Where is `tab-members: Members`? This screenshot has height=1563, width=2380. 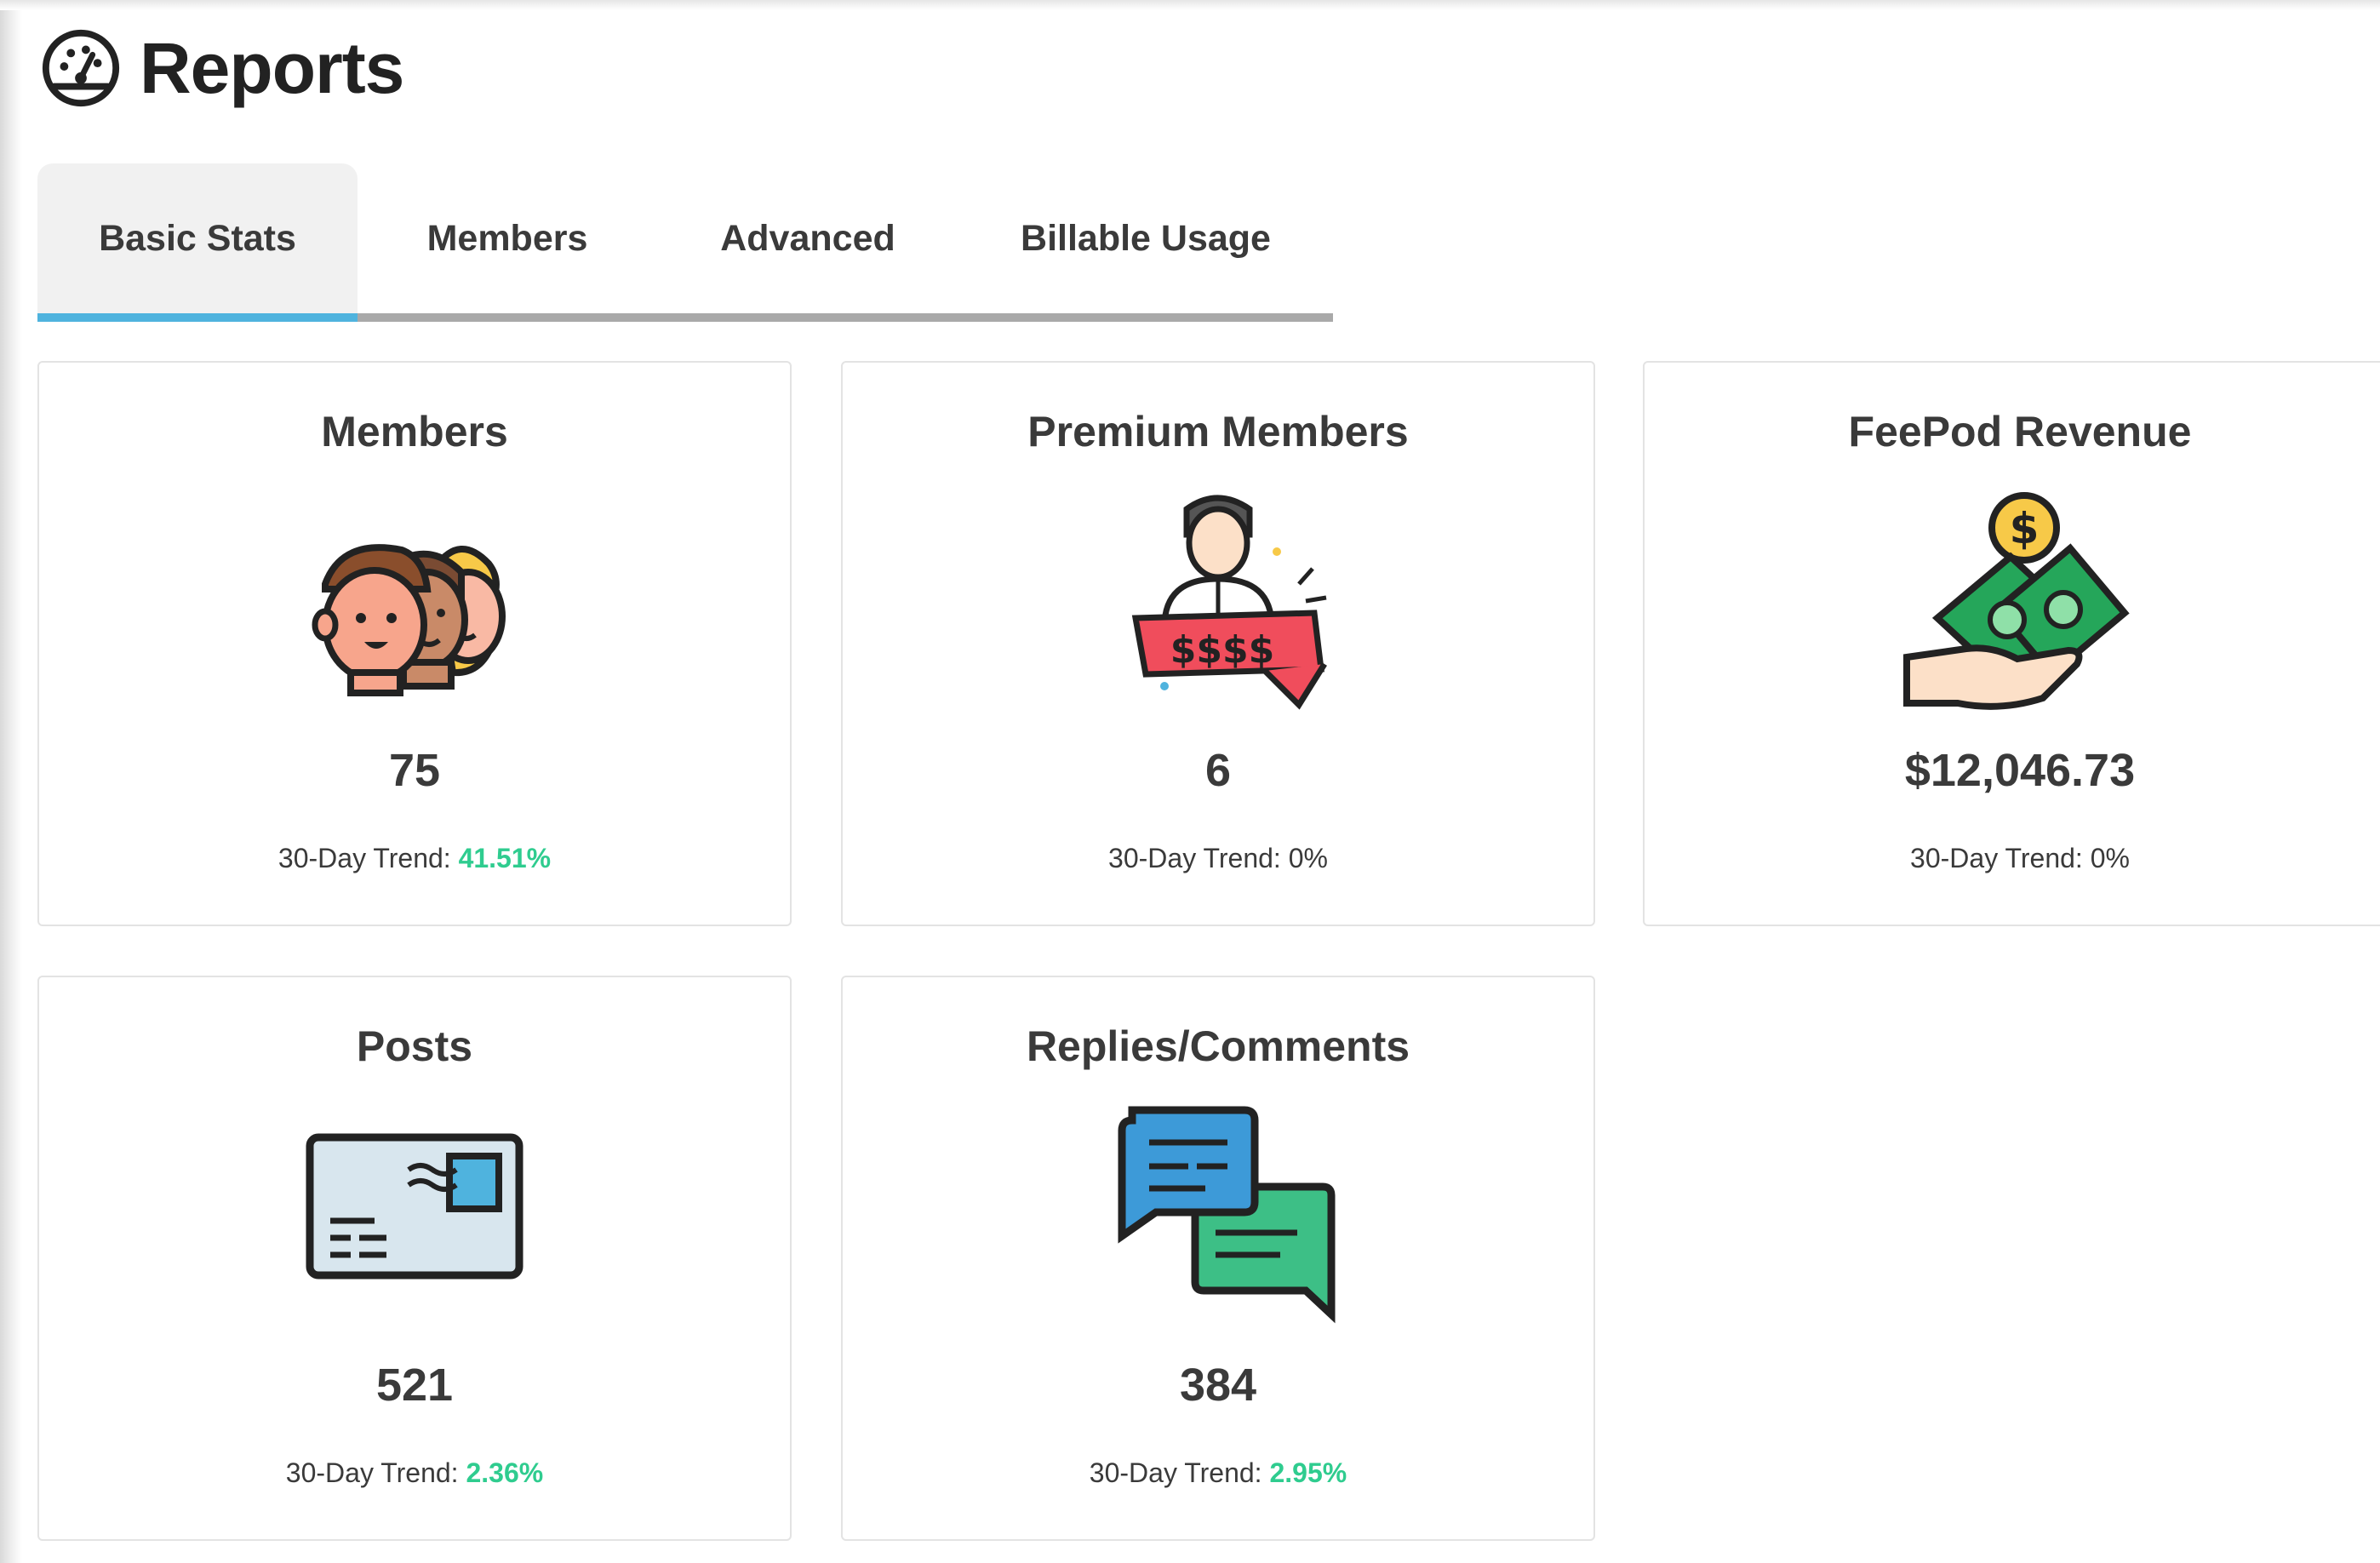
tab-members: Members is located at coordinates (508, 238).